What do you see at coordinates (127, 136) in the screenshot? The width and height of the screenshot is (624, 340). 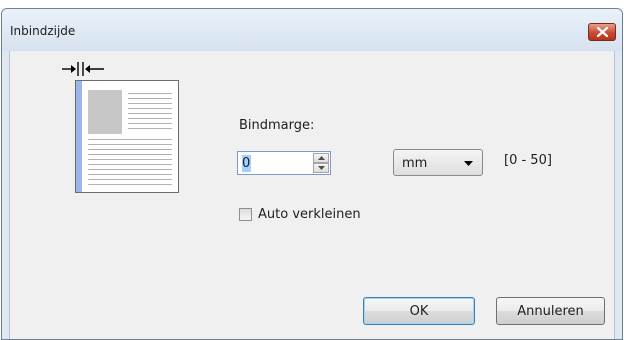 I see `page-preview` at bounding box center [127, 136].